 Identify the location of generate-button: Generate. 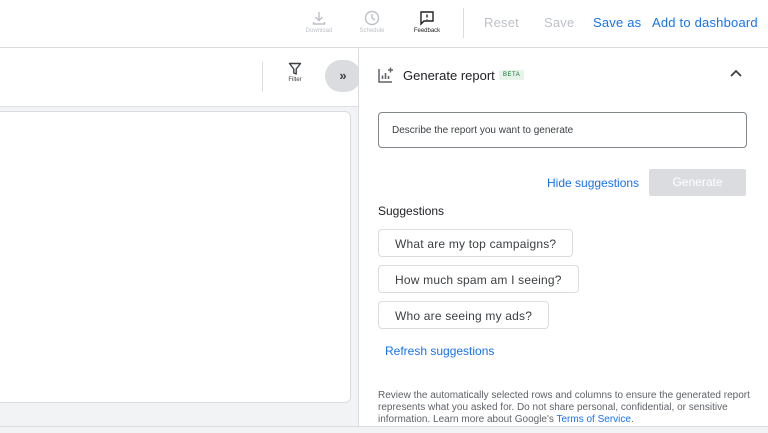
(697, 182).